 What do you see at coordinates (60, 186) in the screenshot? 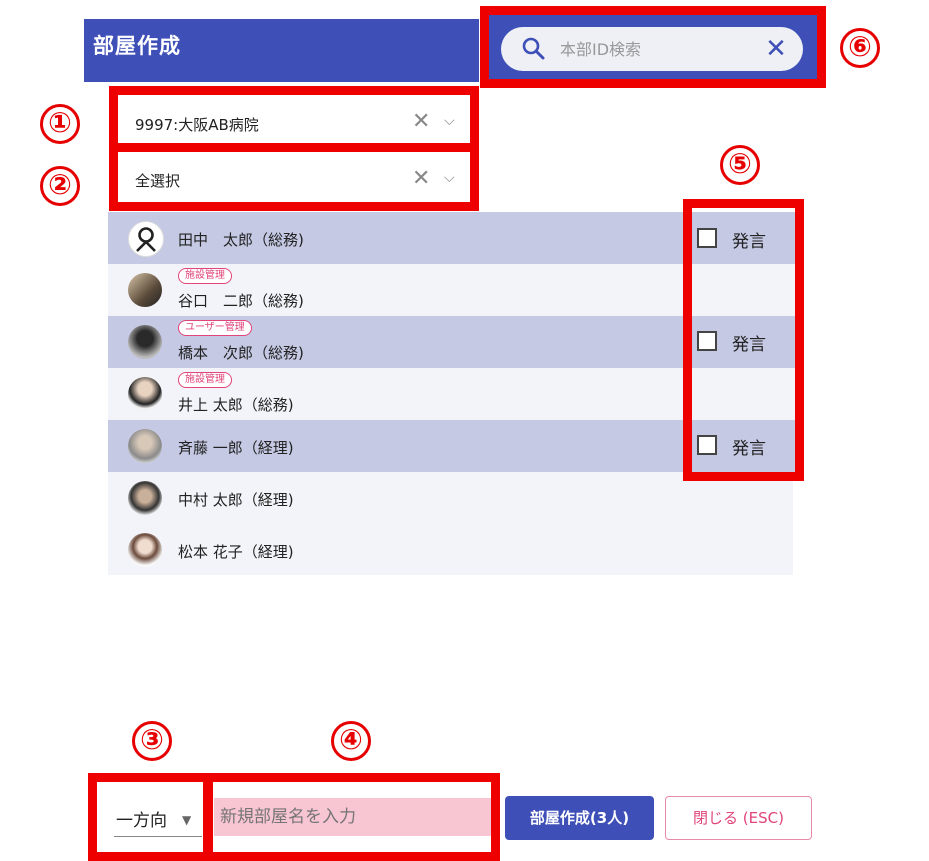
I see `callout-number-2: ②` at bounding box center [60, 186].